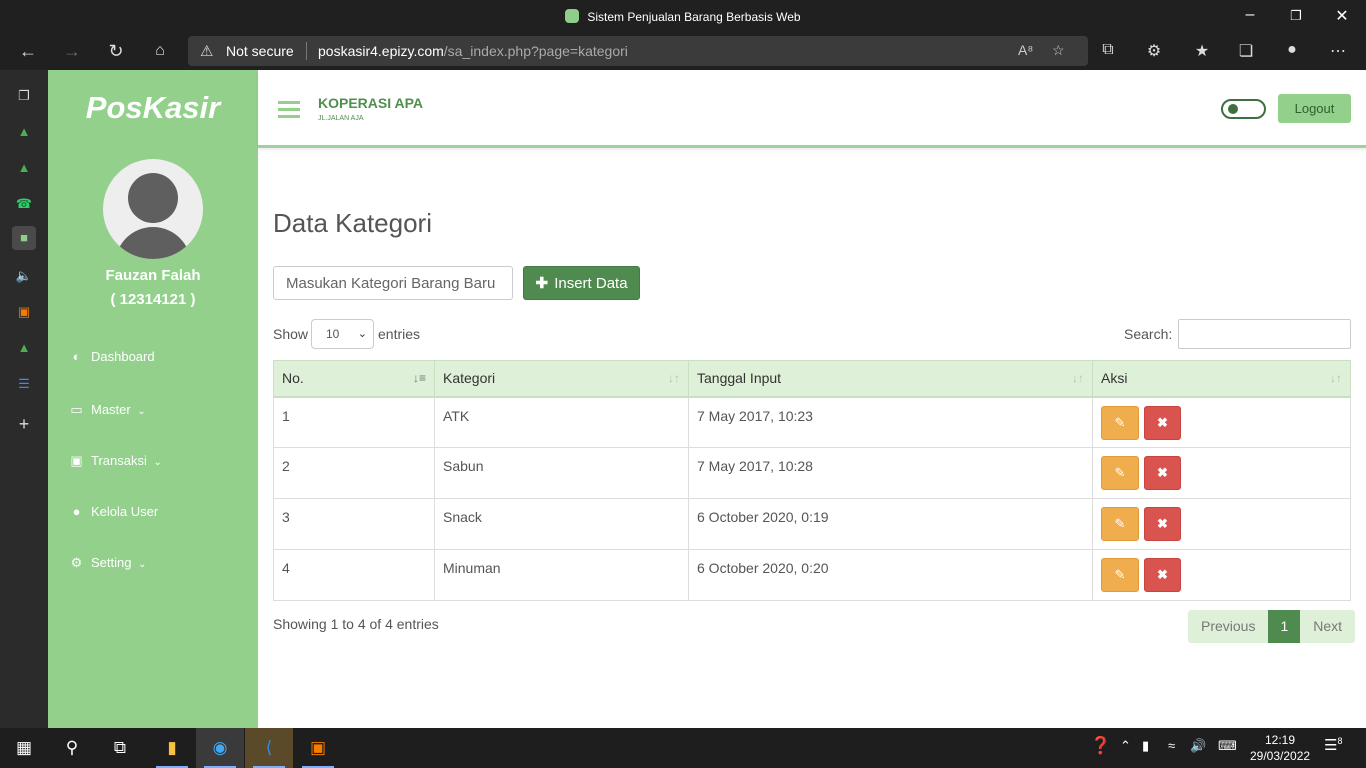  Describe the element at coordinates (342, 334) in the screenshot. I see `page-length-select: 10 ⌄` at that location.